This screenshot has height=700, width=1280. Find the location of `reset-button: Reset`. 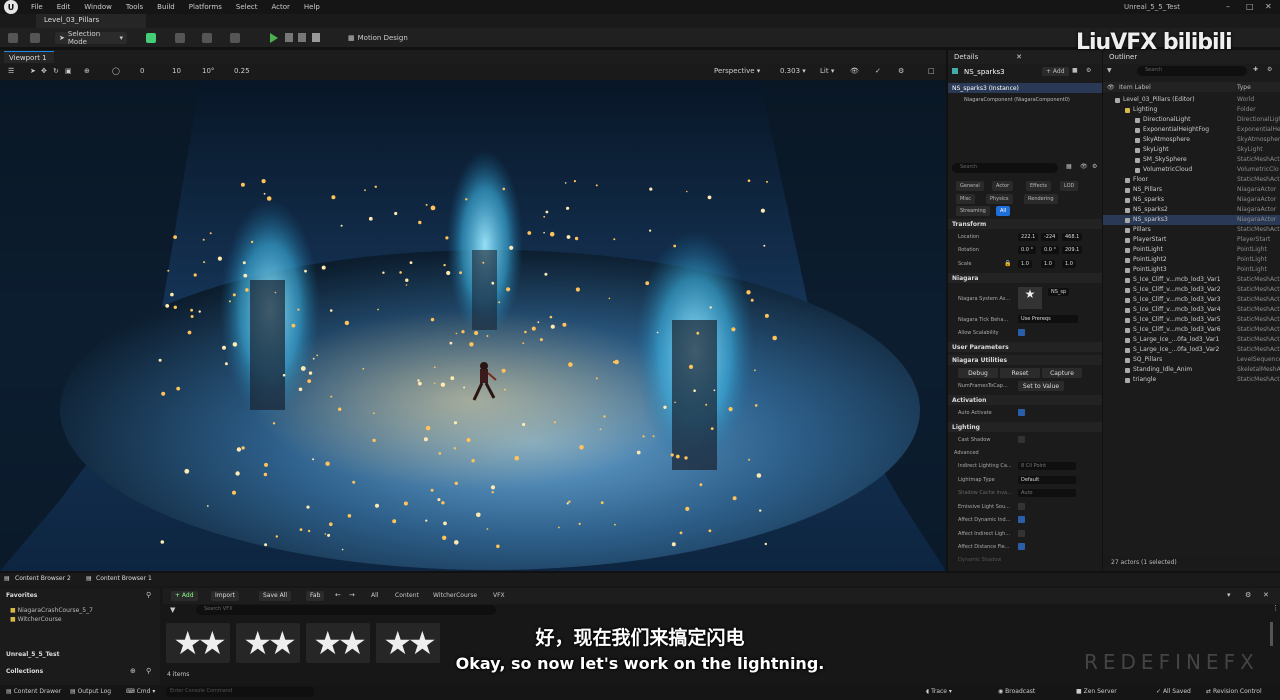

reset-button: Reset is located at coordinates (1020, 373).